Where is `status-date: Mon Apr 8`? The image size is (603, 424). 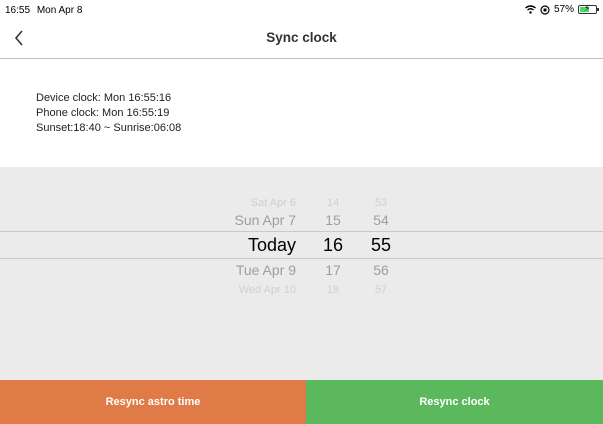 status-date: Mon Apr 8 is located at coordinates (59, 10).